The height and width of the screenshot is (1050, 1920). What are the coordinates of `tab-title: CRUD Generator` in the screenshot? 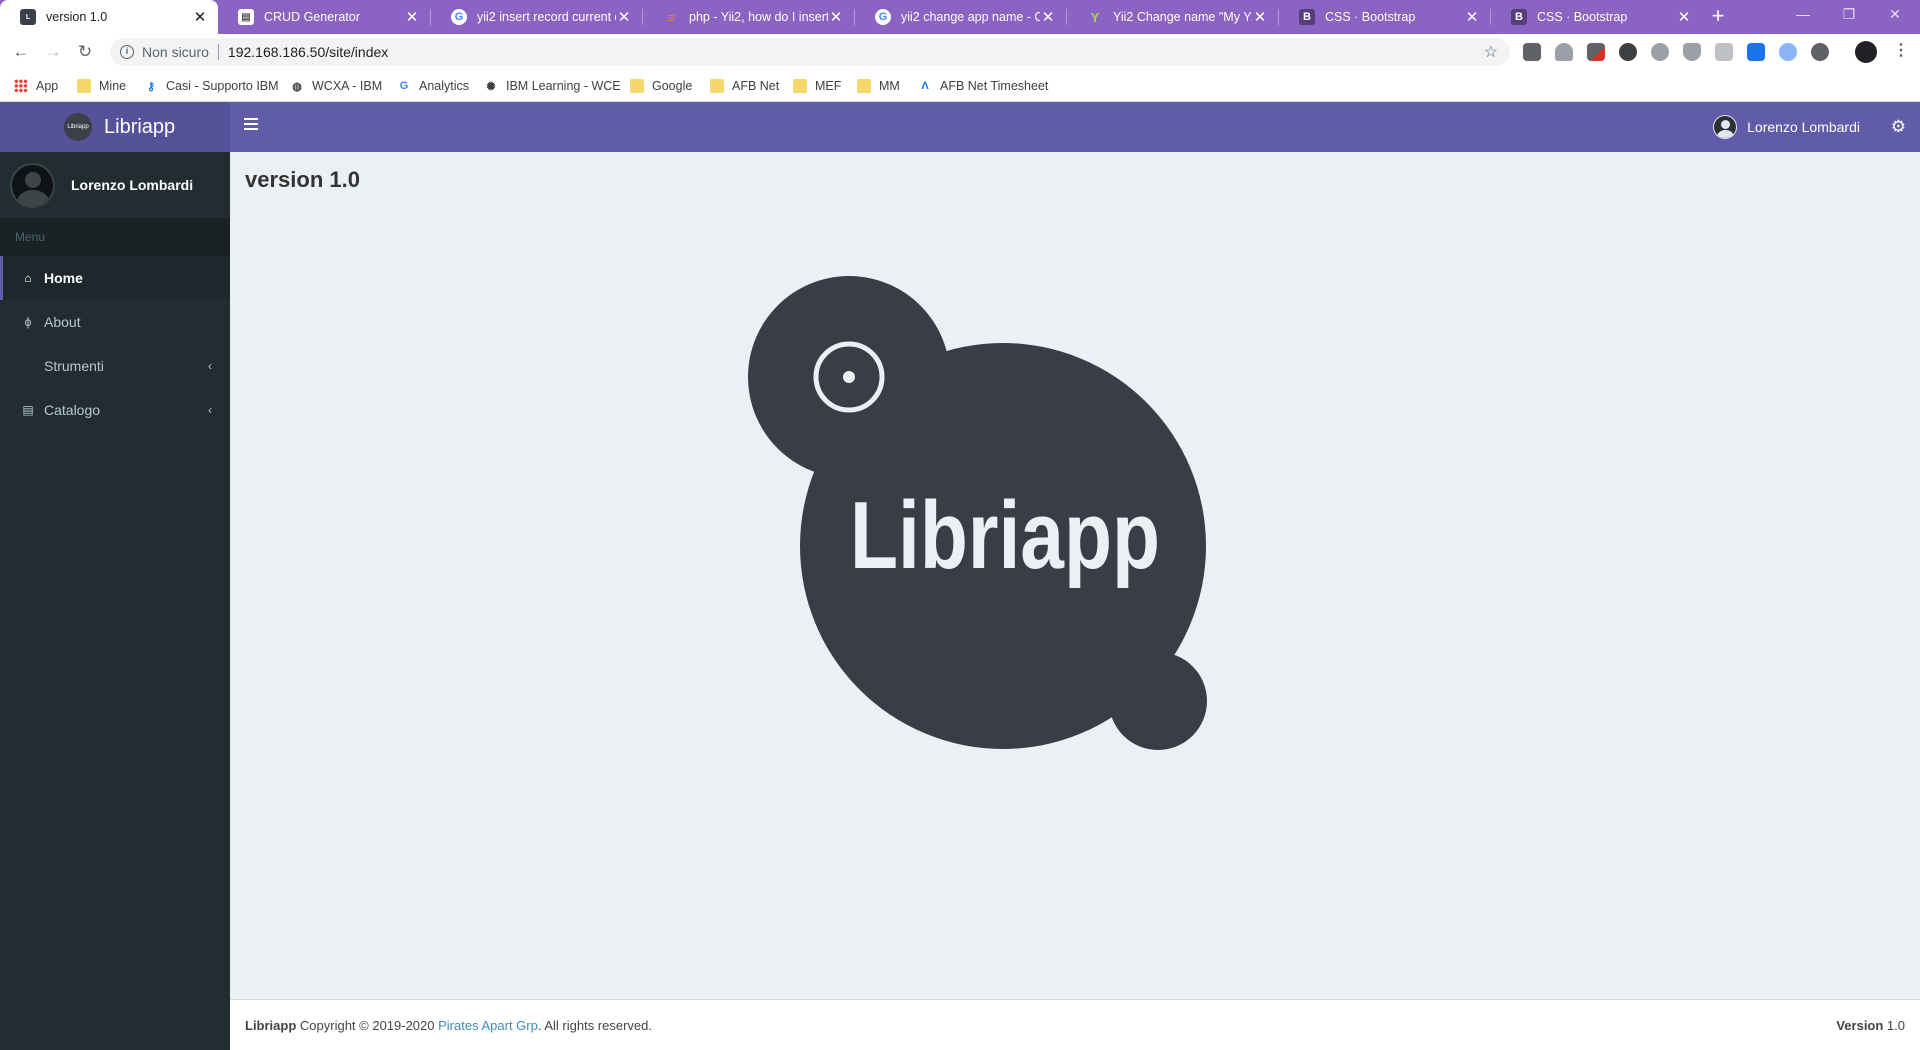 It's located at (312, 17).